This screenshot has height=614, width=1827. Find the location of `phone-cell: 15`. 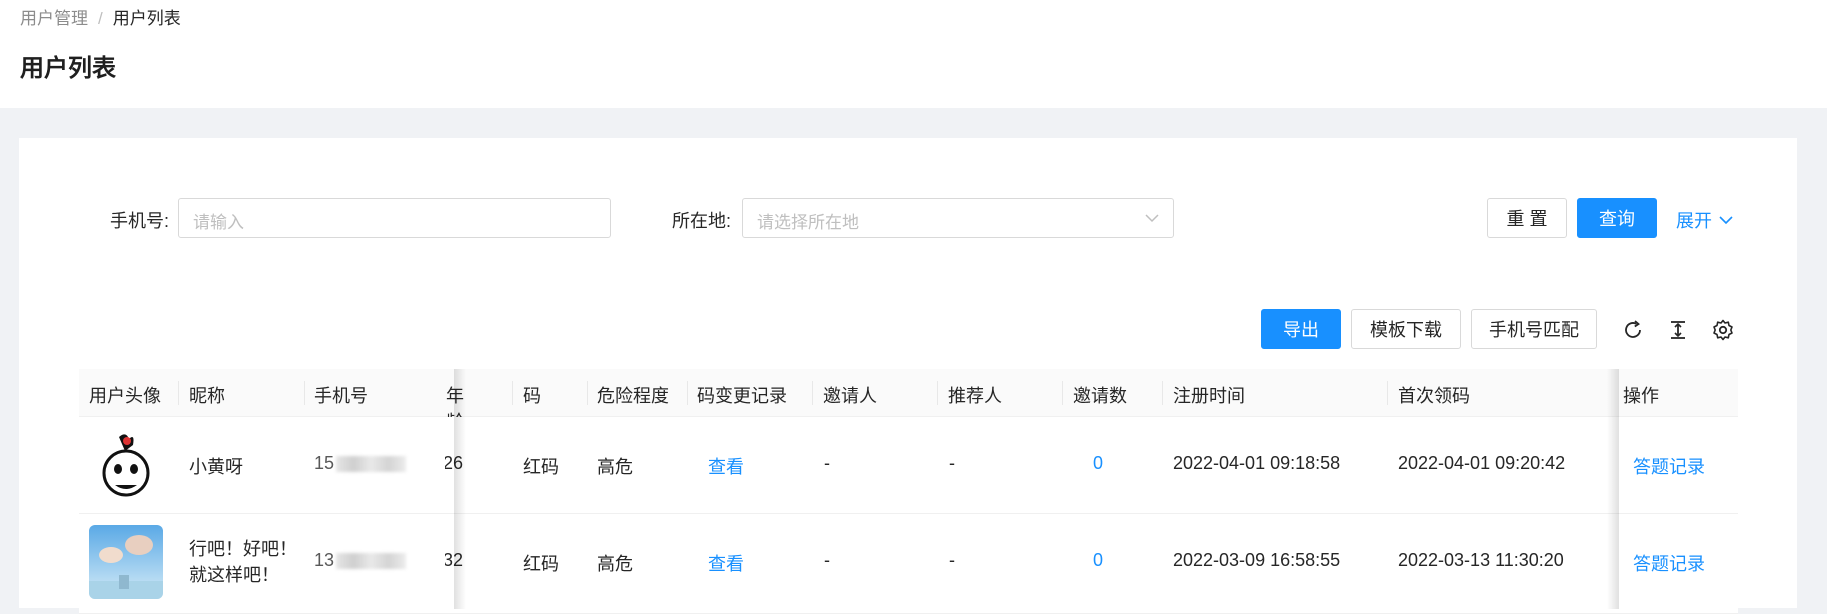

phone-cell: 15 is located at coordinates (360, 463).